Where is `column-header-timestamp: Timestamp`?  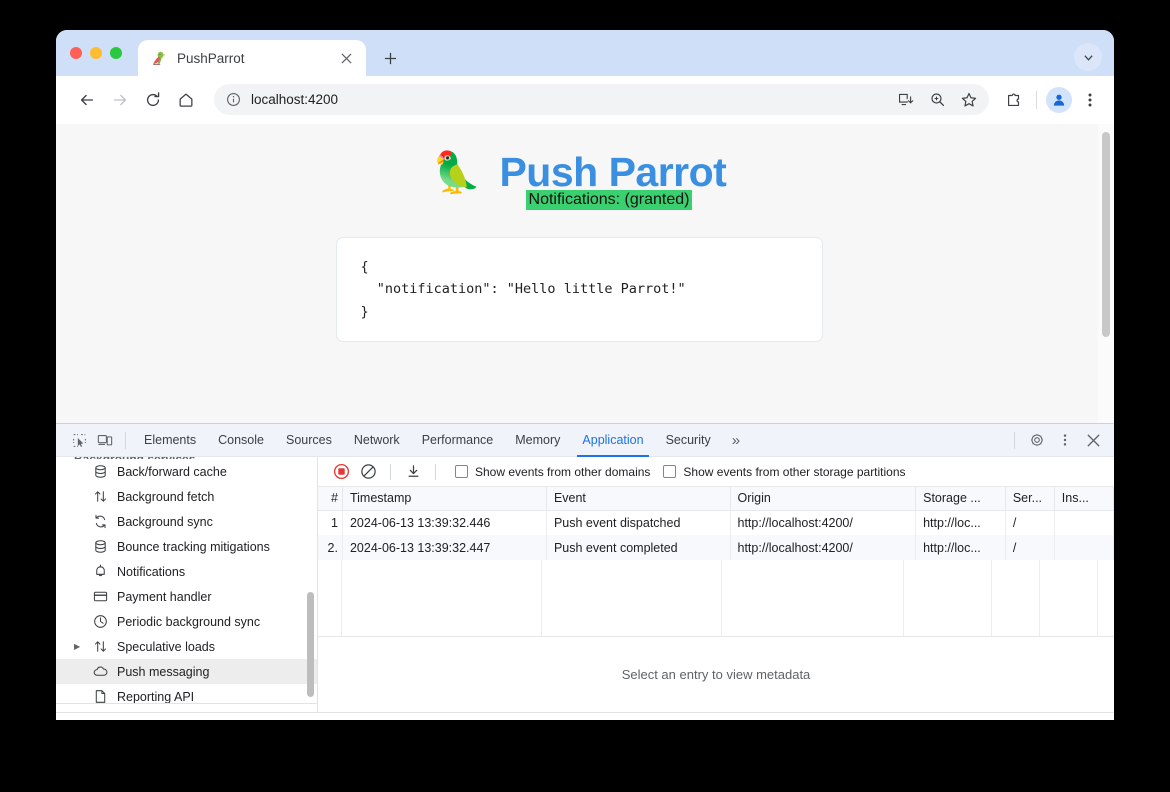
column-header-timestamp: Timestamp is located at coordinates (444, 499).